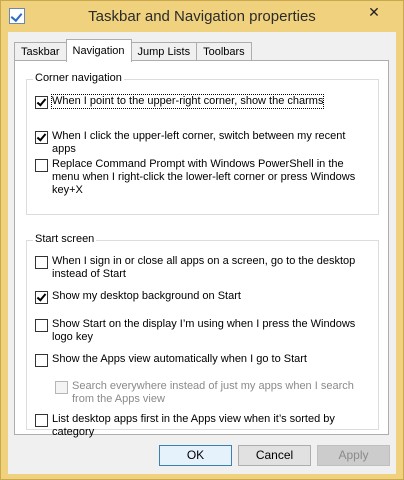  I want to click on window-title: Taskbar and Navigation properties, so click(202, 16).